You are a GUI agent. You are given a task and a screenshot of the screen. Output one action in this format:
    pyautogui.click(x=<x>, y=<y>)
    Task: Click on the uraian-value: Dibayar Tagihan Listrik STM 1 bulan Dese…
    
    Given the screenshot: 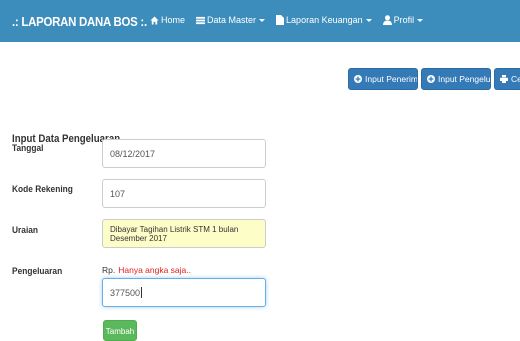 What is the action you would take?
    pyautogui.click(x=174, y=233)
    